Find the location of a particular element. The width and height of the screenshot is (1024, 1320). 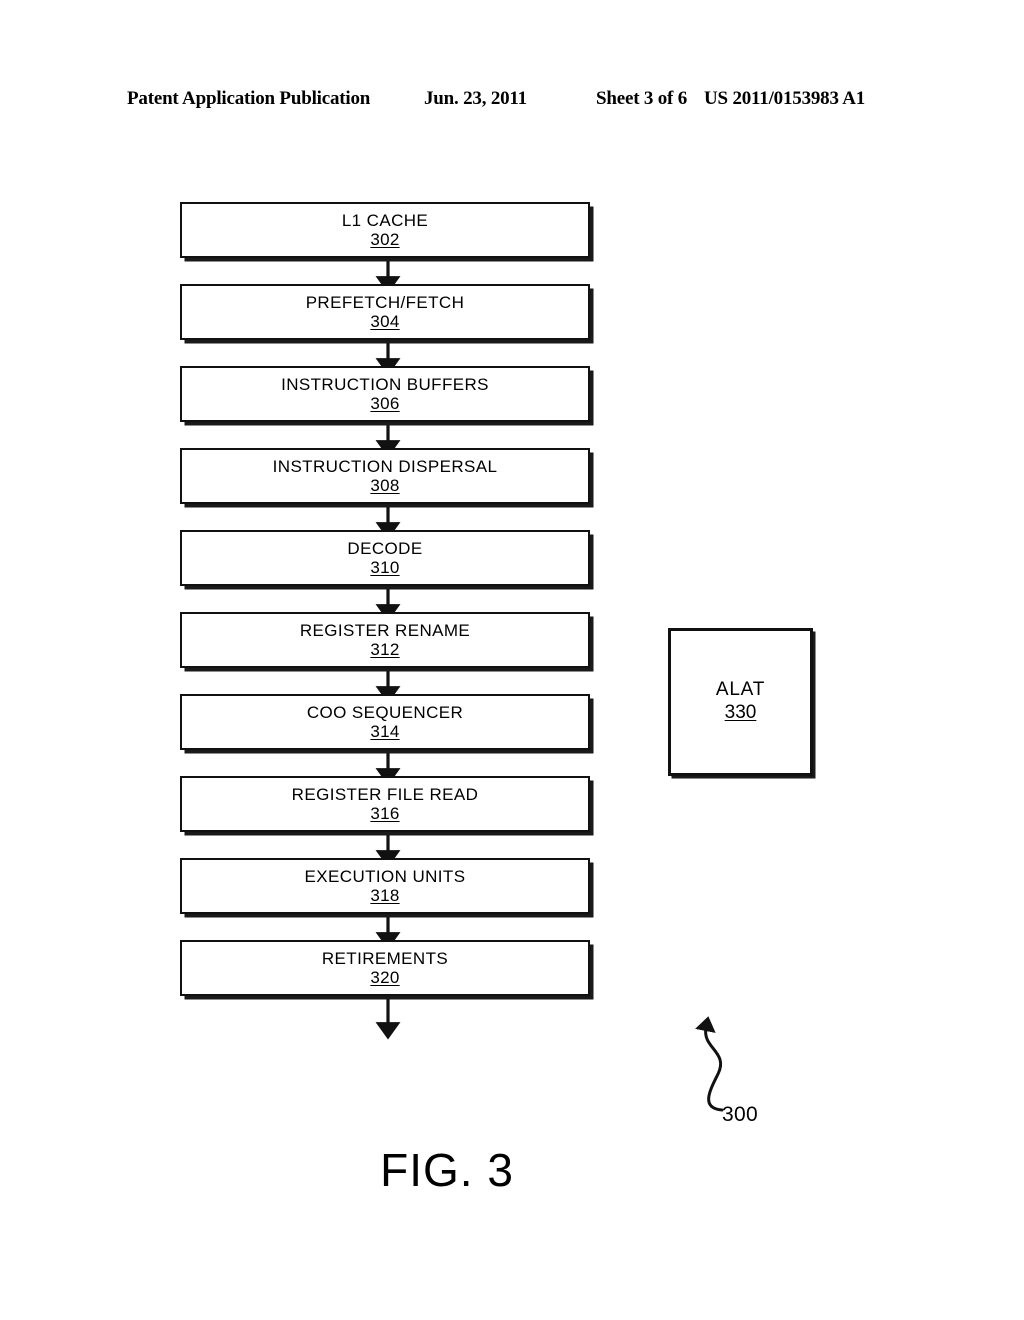

flow-box-label: L1 CACHE is located at coordinates (385, 220).